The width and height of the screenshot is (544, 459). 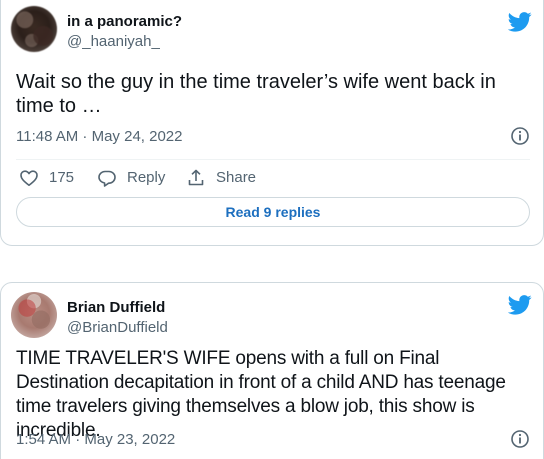 What do you see at coordinates (113, 42) in the screenshot?
I see `user-handle: @_haaniyah_` at bounding box center [113, 42].